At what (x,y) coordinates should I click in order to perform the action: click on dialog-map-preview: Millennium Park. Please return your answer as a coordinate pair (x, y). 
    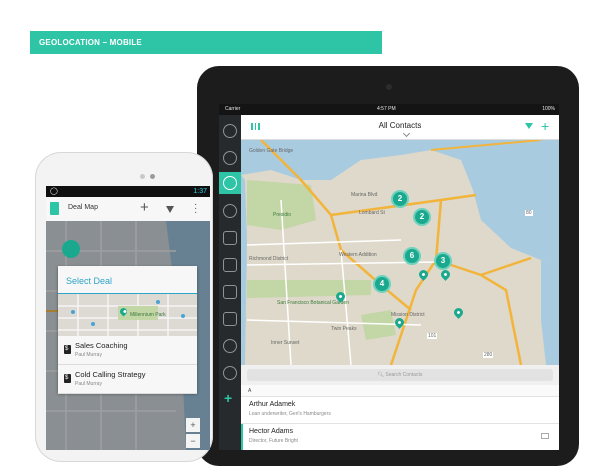
    Looking at the image, I should click on (127, 315).